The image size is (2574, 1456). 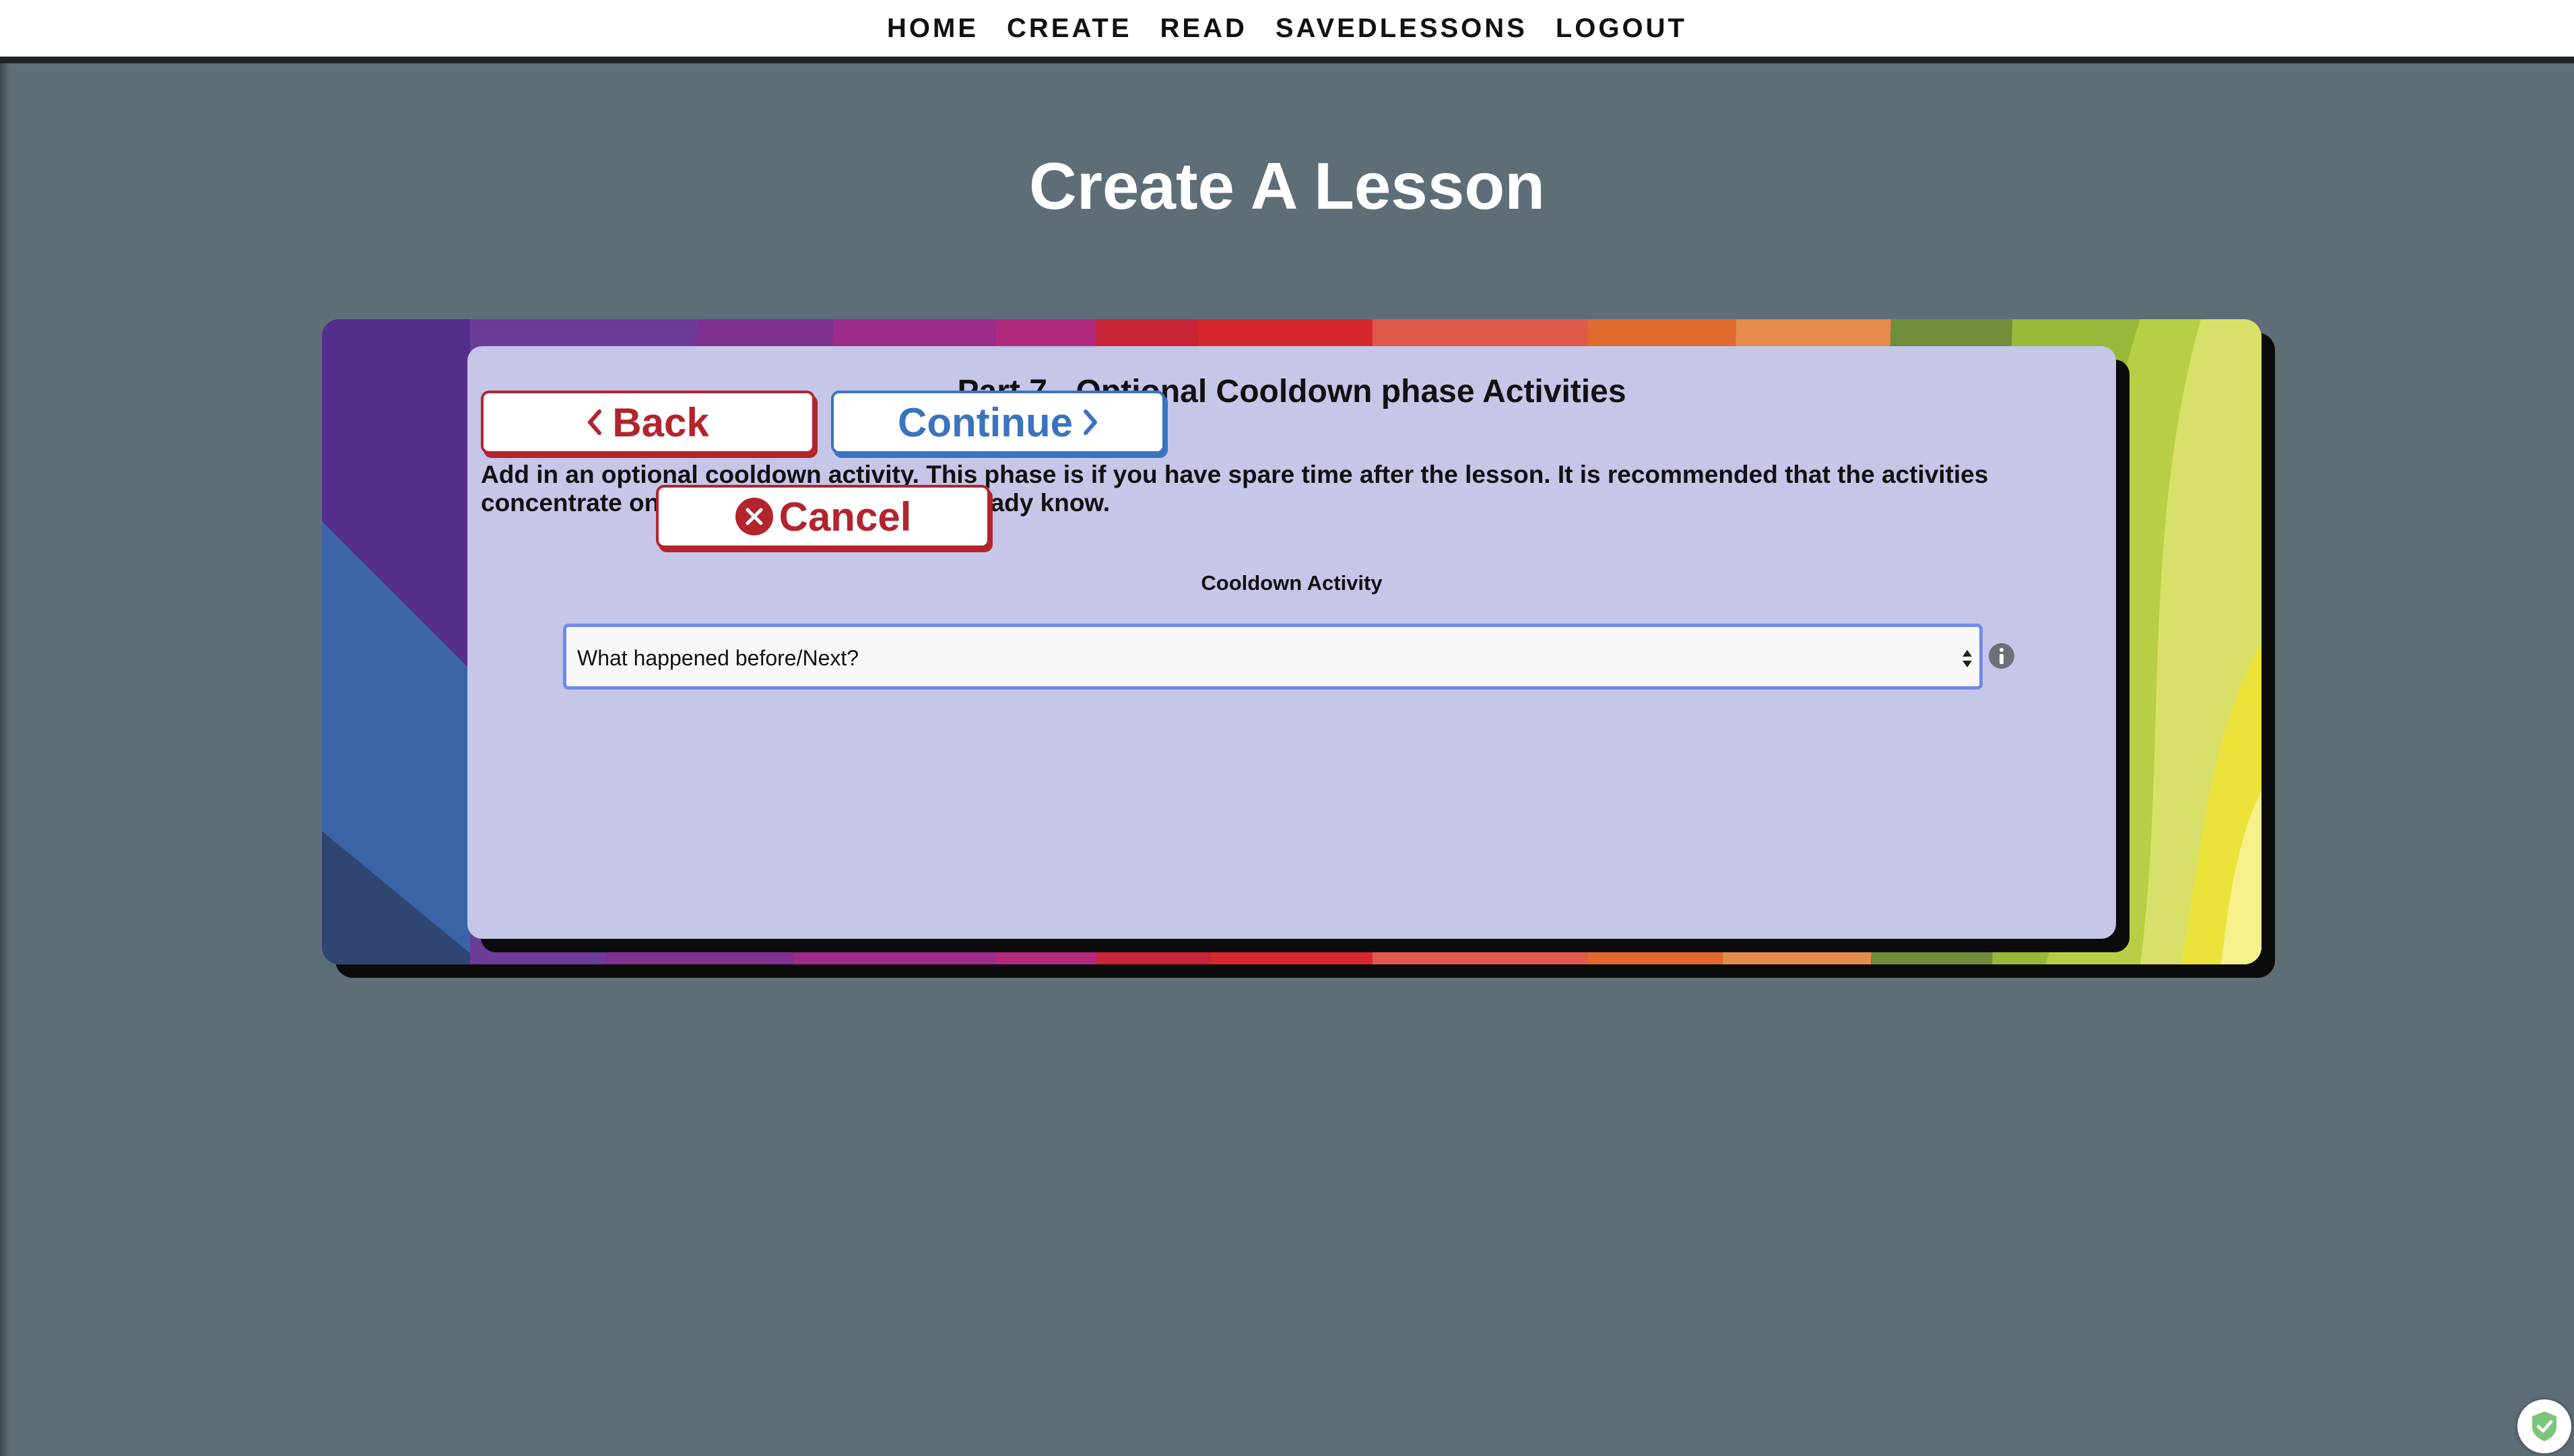 I want to click on shield-check-icon, so click(x=2544, y=1426).